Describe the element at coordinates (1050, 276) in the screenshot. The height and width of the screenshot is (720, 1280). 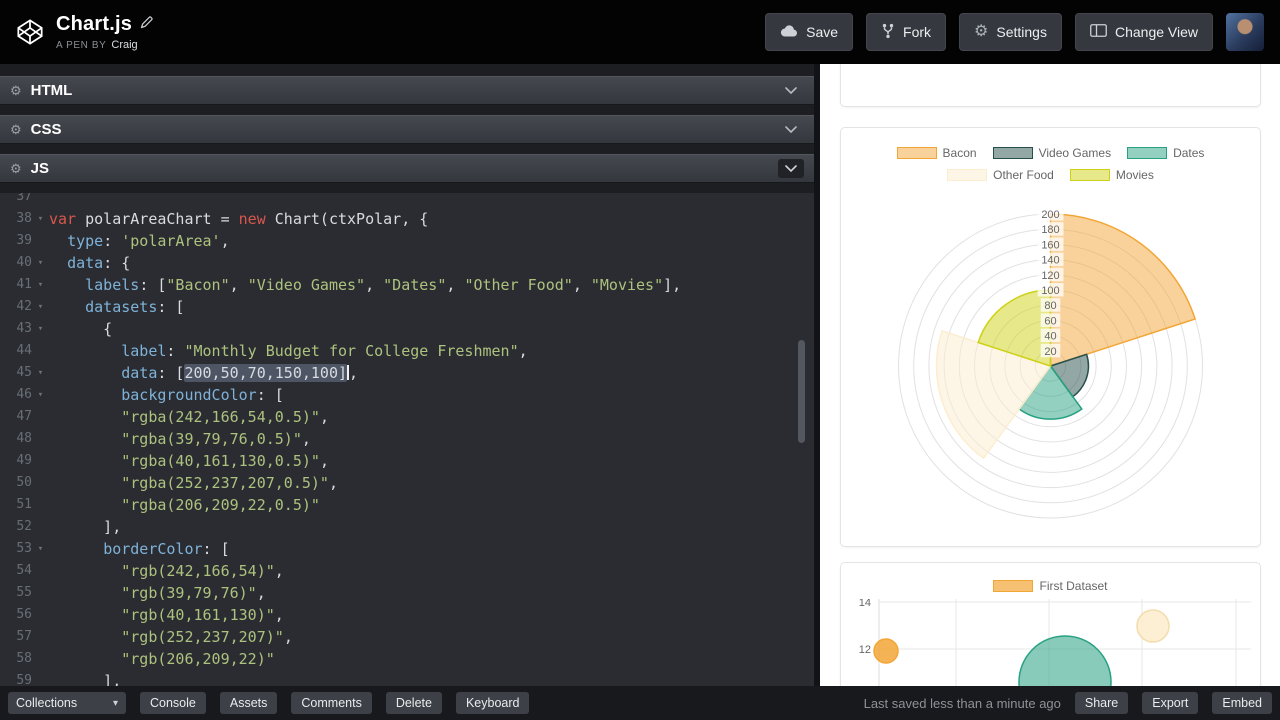
I see `svg-text: 120` at that location.